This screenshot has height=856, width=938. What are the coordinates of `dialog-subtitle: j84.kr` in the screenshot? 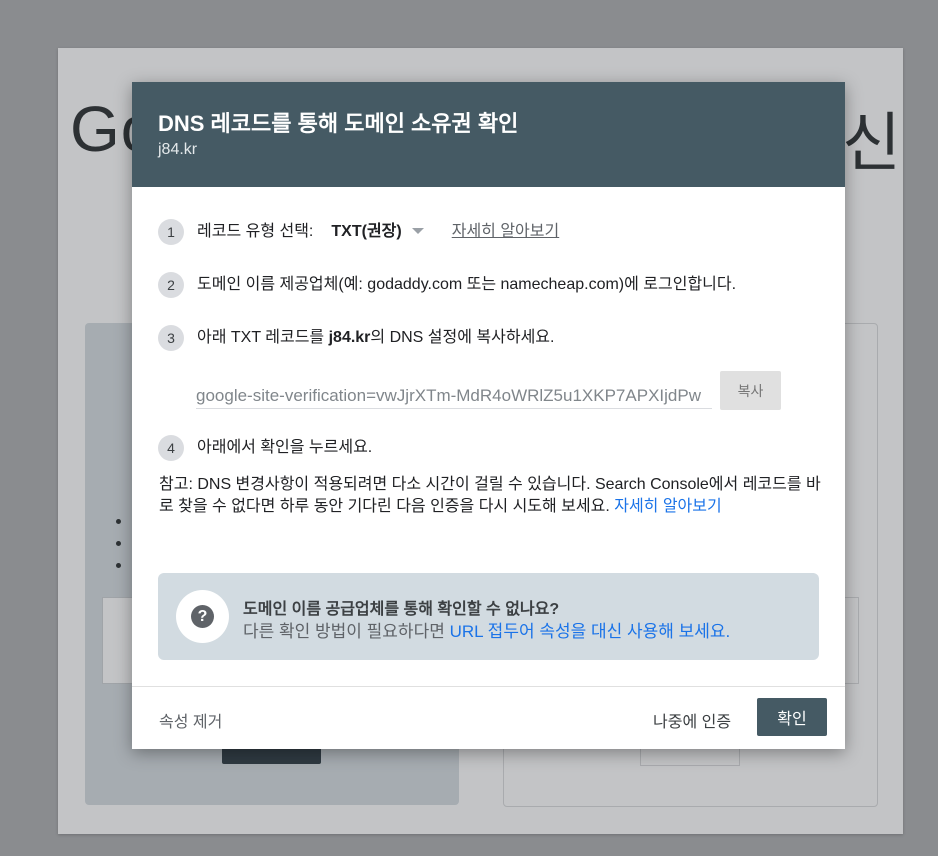 It's located at (178, 149).